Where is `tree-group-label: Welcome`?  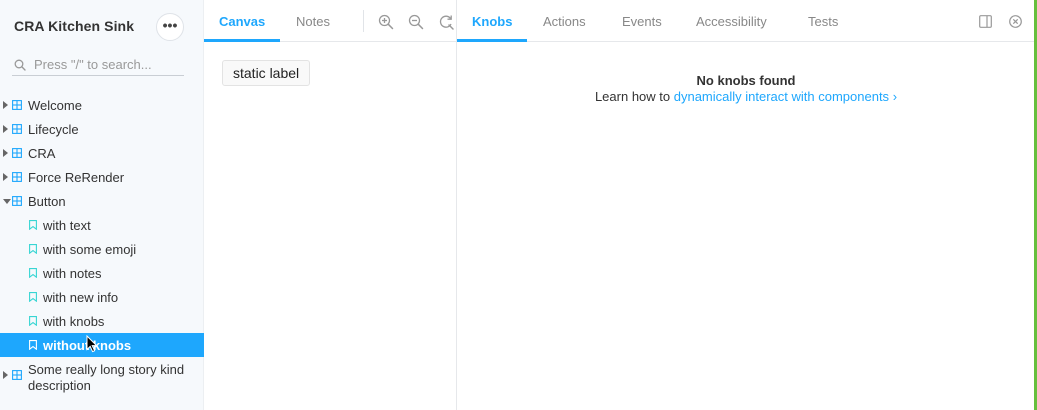 tree-group-label: Welcome is located at coordinates (55, 105).